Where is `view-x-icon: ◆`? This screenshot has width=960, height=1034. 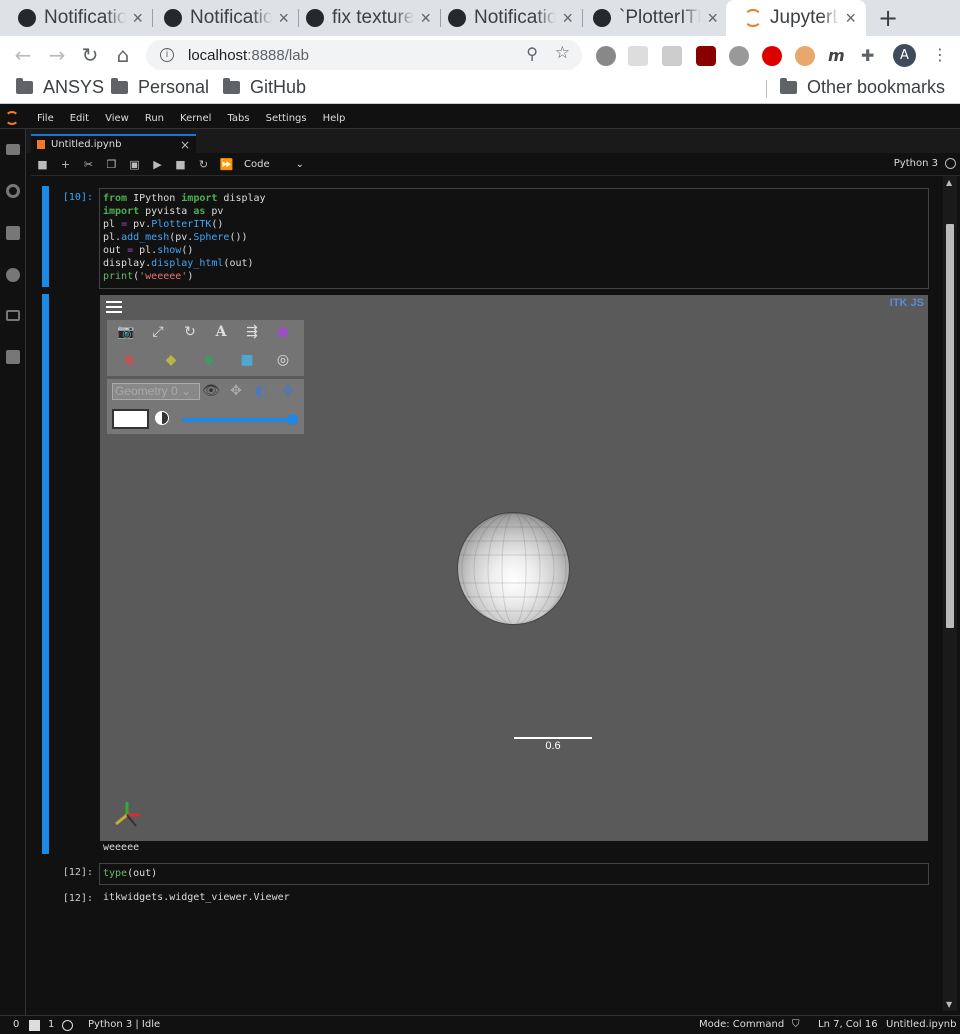
view-x-icon: ◆ is located at coordinates (129, 360).